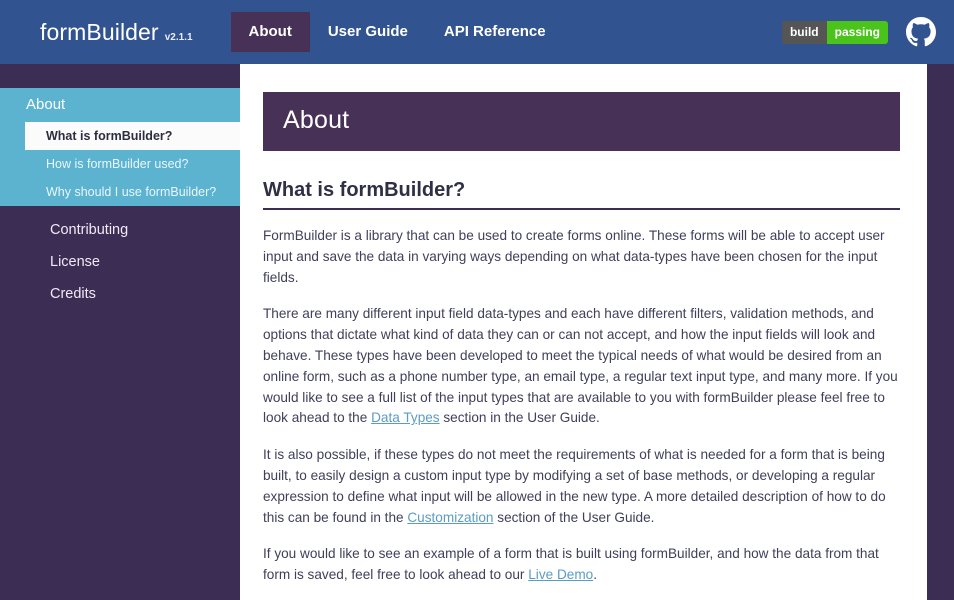 This screenshot has width=954, height=600. I want to click on page-title: About, so click(581, 121).